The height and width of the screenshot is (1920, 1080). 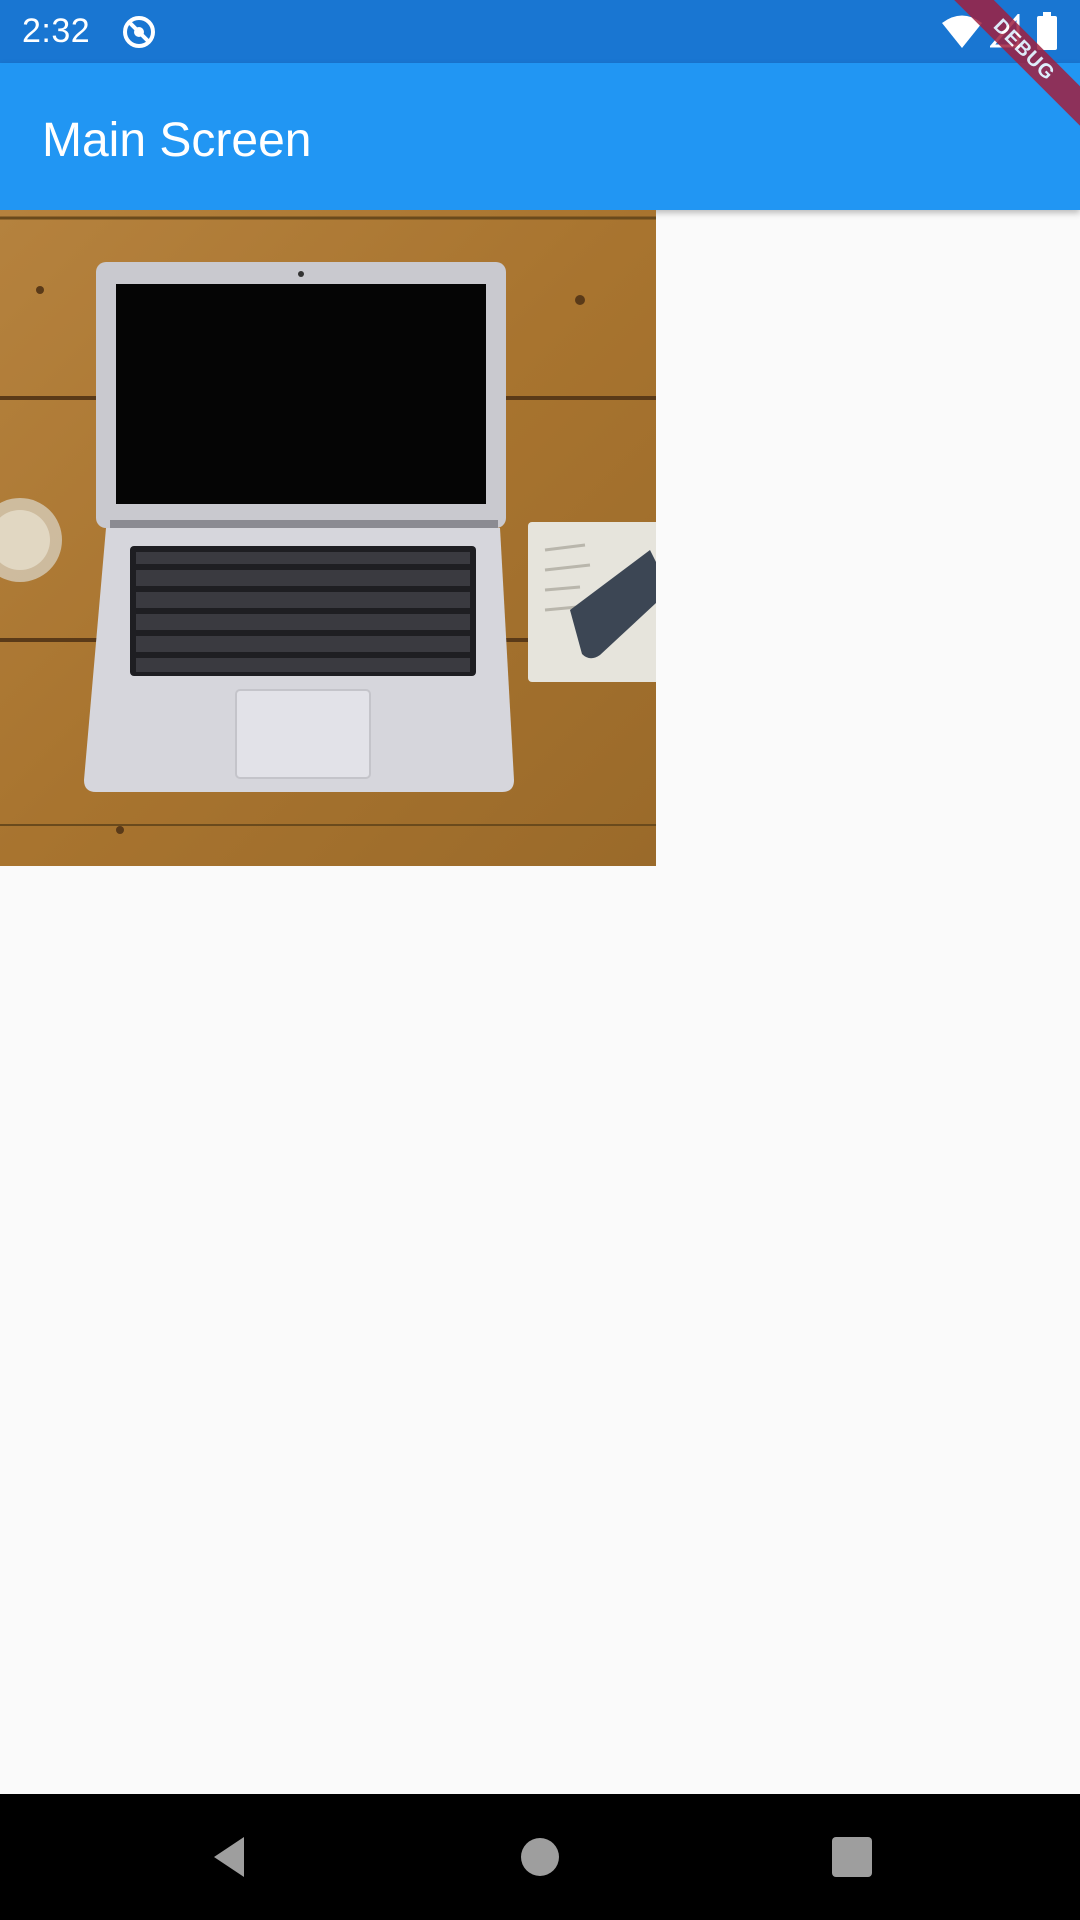 What do you see at coordinates (139, 32) in the screenshot?
I see `sync-disabled-icon` at bounding box center [139, 32].